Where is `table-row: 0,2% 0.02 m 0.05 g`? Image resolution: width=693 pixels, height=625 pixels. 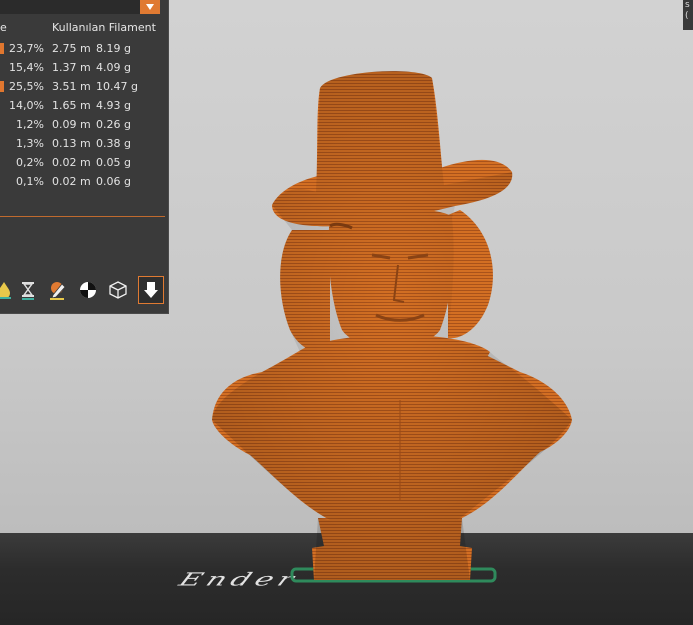 table-row: 0,2% 0.02 m 0.05 g is located at coordinates (84, 163).